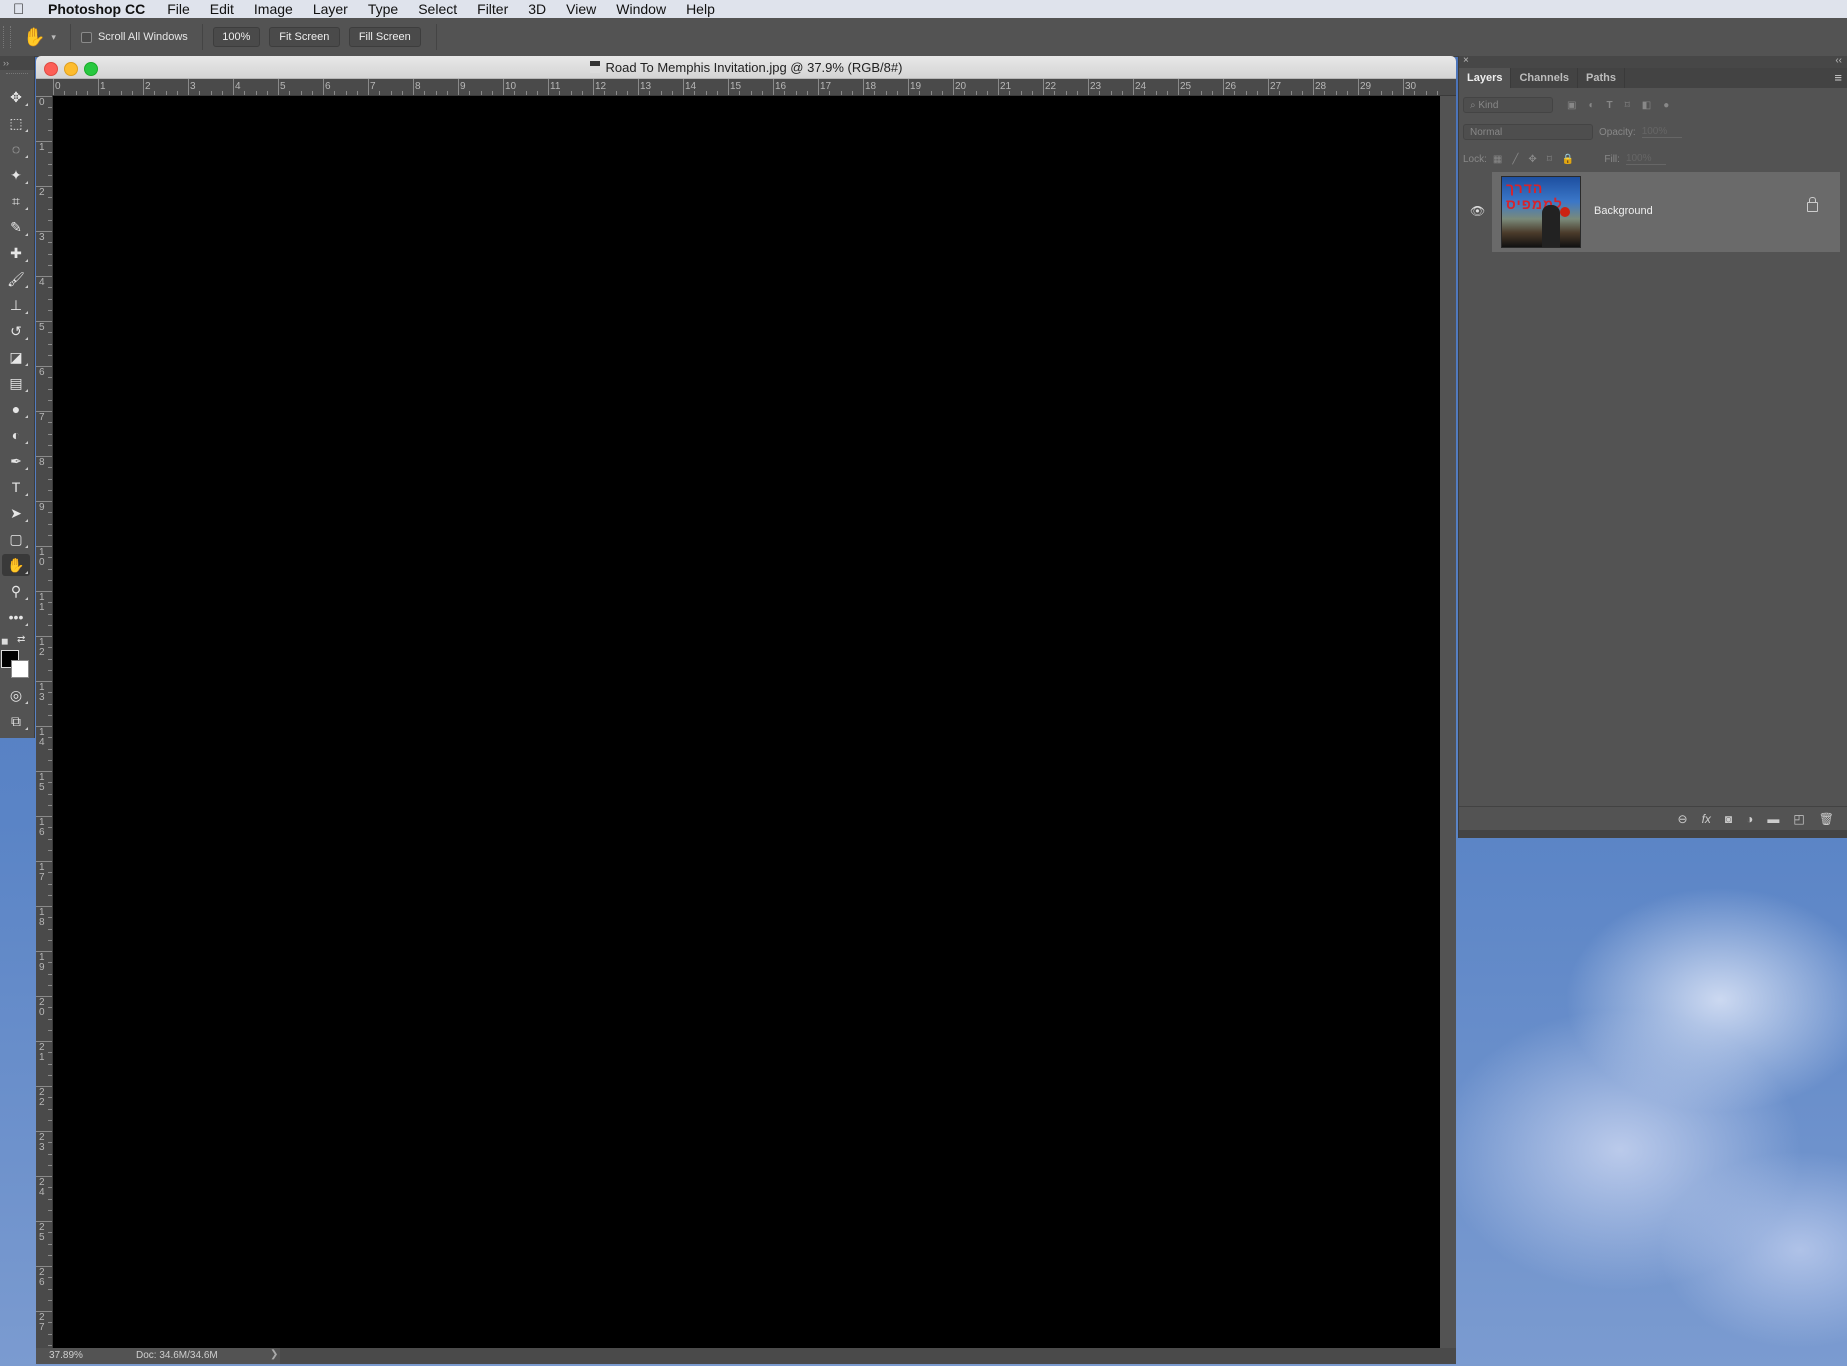 This screenshot has width=1847, height=1366. I want to click on blur-tool-icon: ●, so click(16, 409).